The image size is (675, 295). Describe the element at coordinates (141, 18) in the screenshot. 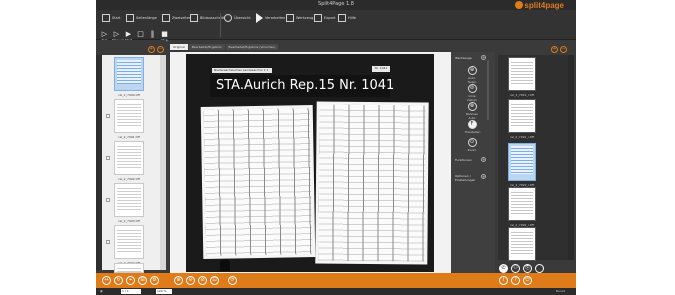

I see `ribbon-button-page-length: Seitenlänge` at that location.